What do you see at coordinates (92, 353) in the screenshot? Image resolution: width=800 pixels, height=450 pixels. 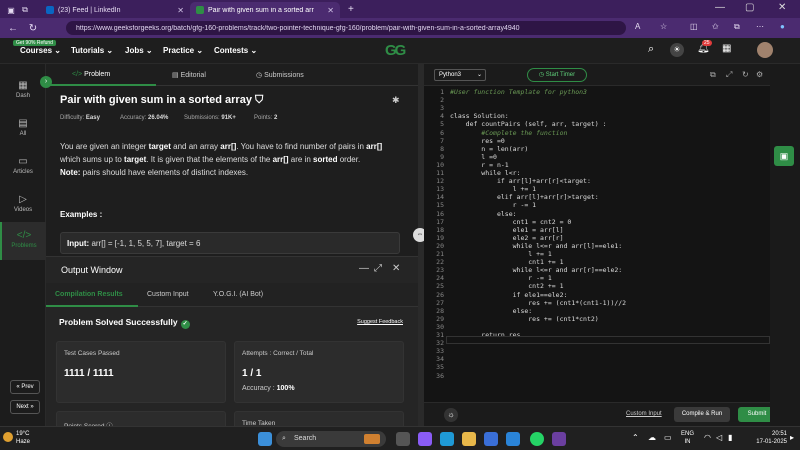 I see `card-label: Test Cases Passed` at bounding box center [92, 353].